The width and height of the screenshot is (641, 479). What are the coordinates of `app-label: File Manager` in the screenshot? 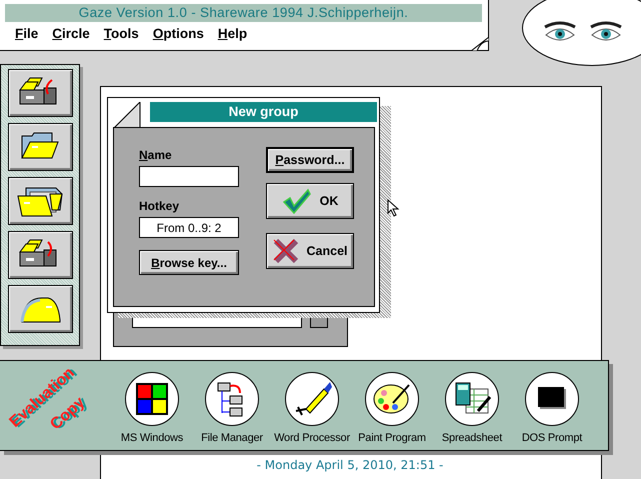 It's located at (232, 438).